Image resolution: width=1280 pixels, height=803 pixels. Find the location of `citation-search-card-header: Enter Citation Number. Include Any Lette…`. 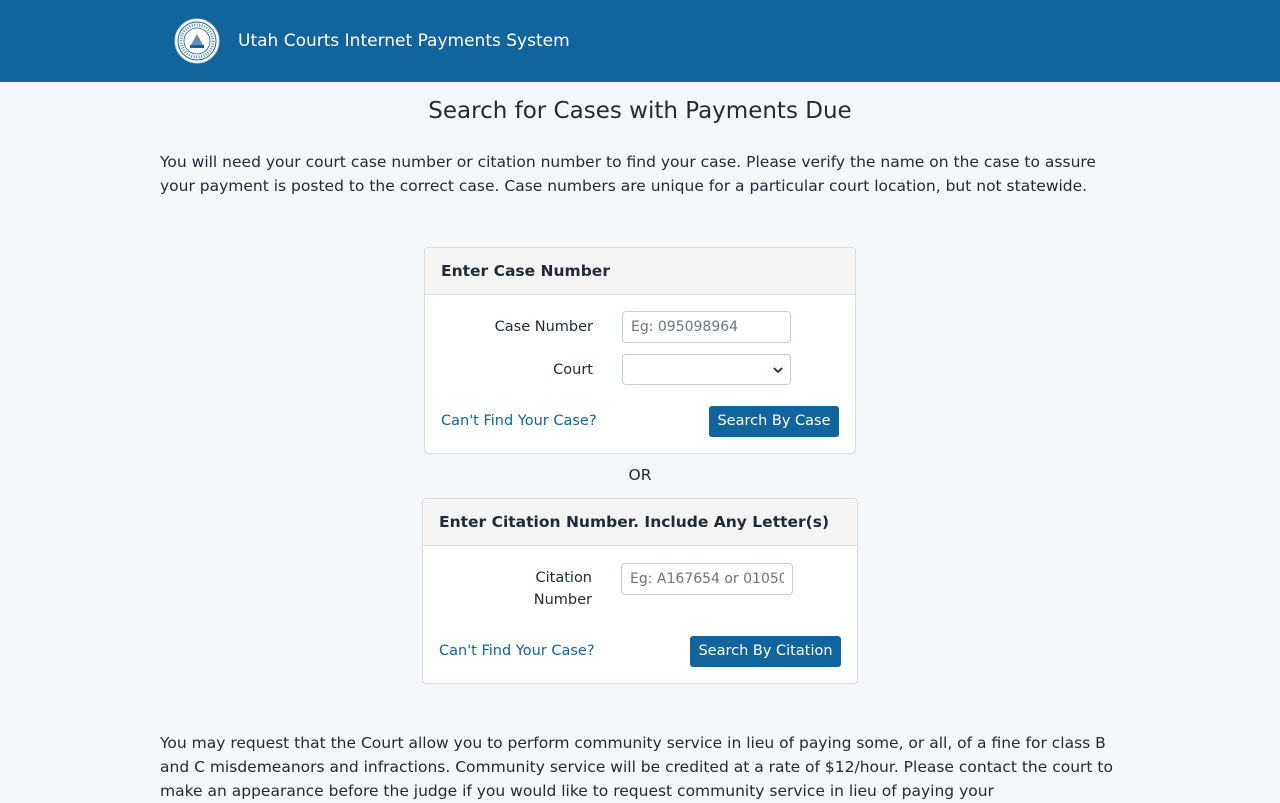

citation-search-card-header: Enter Citation Number. Include Any Lette… is located at coordinates (640, 522).